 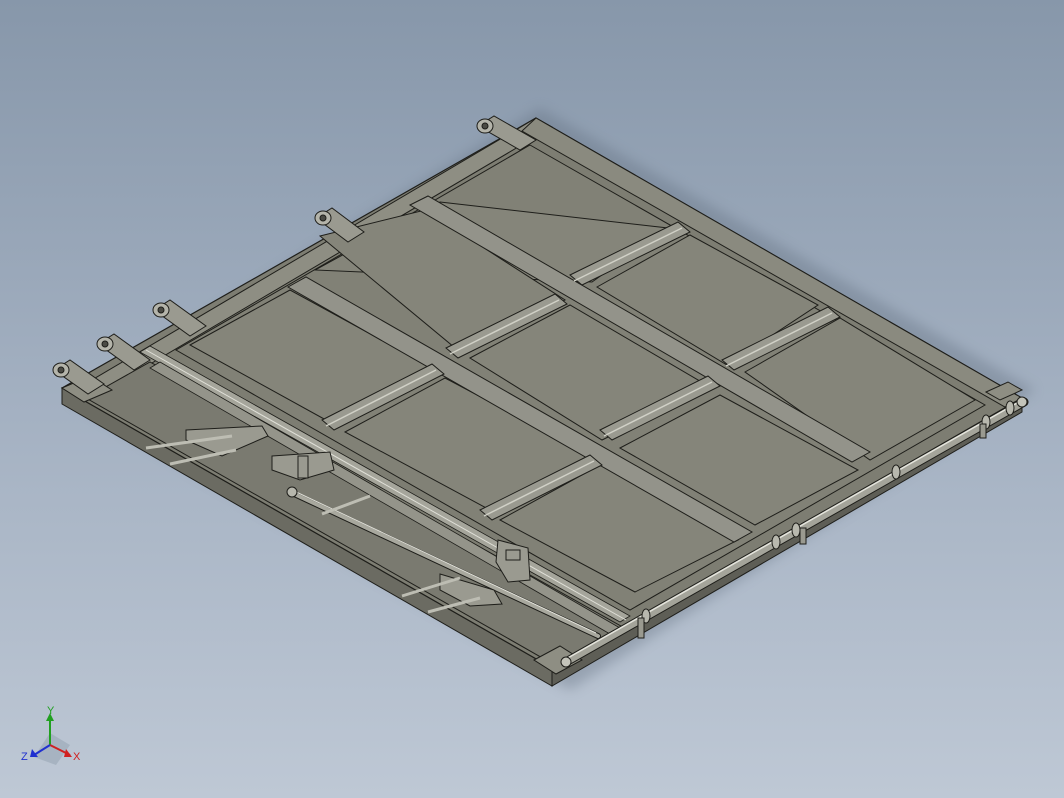 What do you see at coordinates (24, 757) in the screenshot?
I see `z-axis-label: Z` at bounding box center [24, 757].